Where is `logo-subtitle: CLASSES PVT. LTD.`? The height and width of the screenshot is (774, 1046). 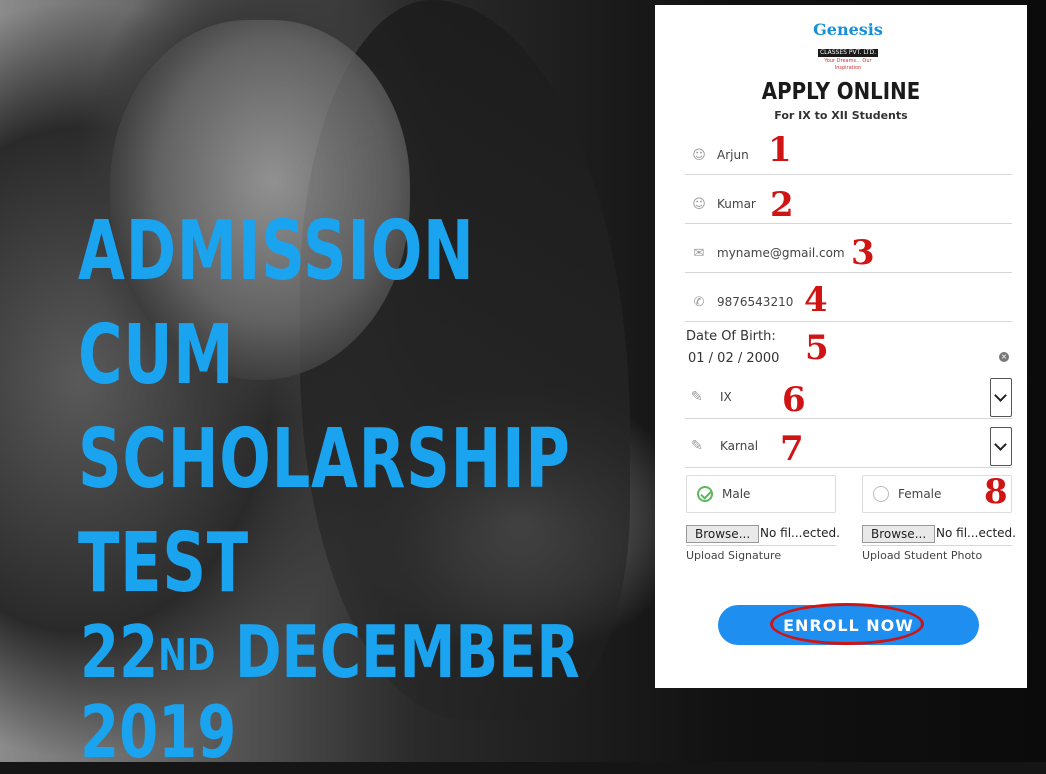
logo-subtitle: CLASSES PVT. LTD. is located at coordinates (848, 53).